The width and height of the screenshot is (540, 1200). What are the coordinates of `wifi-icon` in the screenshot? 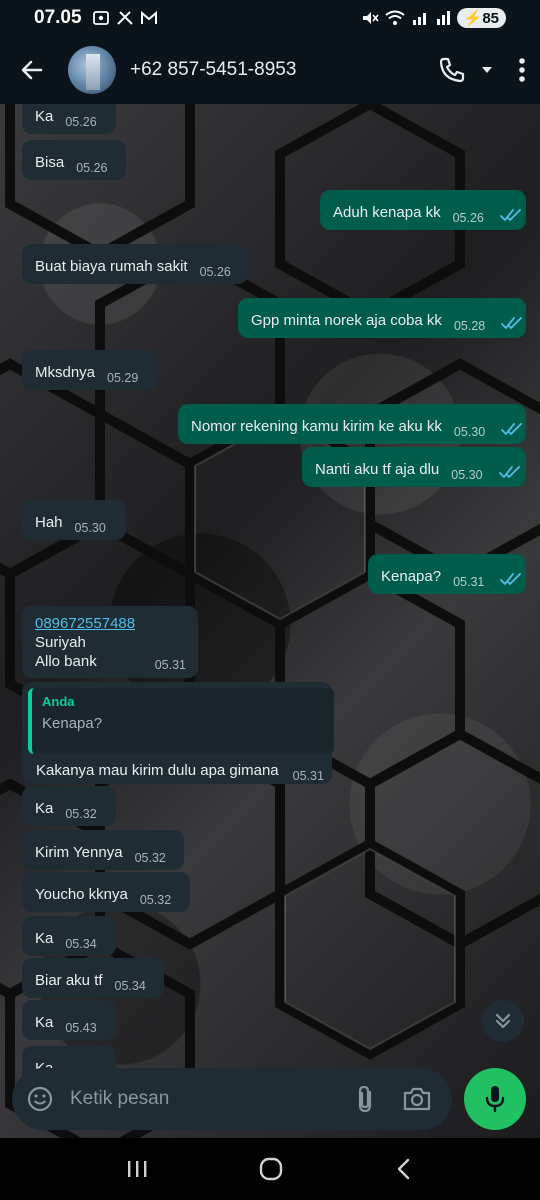 It's located at (395, 17).